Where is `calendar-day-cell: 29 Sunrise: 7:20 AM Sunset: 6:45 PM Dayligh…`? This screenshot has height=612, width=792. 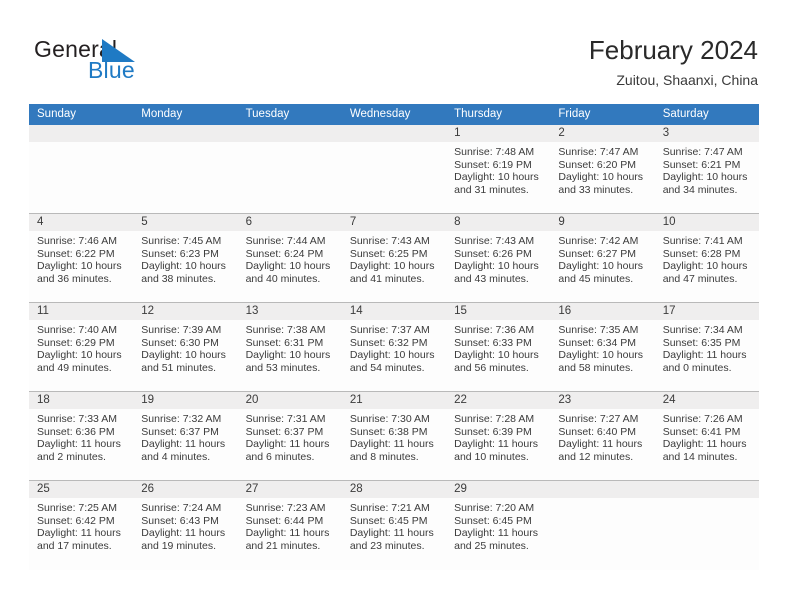
calendar-day-cell: 29 Sunrise: 7:20 AM Sunset: 6:45 PM Dayligh… is located at coordinates (498, 525).